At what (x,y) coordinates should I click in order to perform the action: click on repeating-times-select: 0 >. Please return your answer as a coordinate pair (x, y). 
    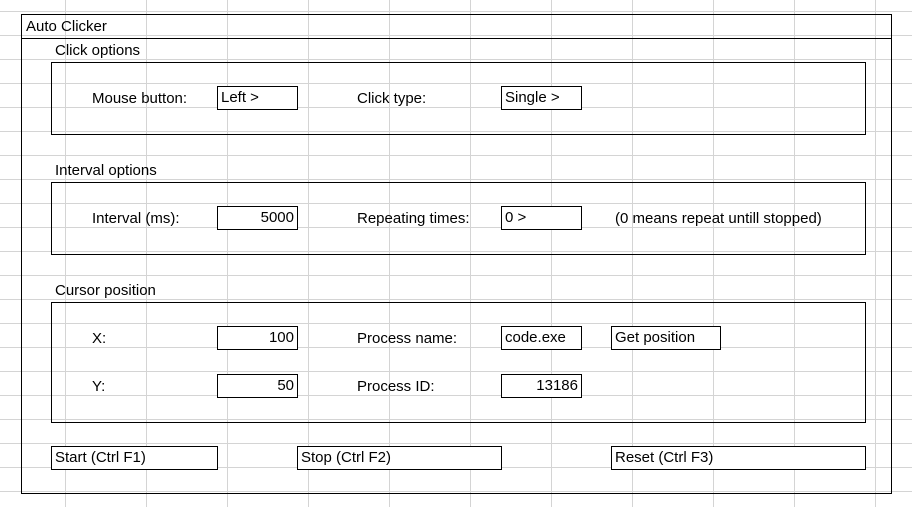
    Looking at the image, I should click on (541, 218).